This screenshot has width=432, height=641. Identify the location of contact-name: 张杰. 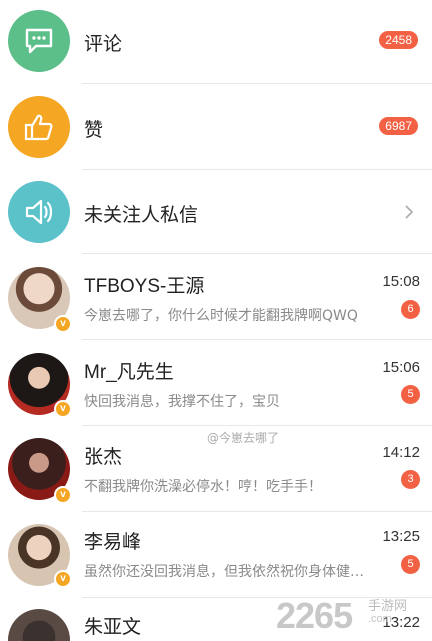
(103, 457).